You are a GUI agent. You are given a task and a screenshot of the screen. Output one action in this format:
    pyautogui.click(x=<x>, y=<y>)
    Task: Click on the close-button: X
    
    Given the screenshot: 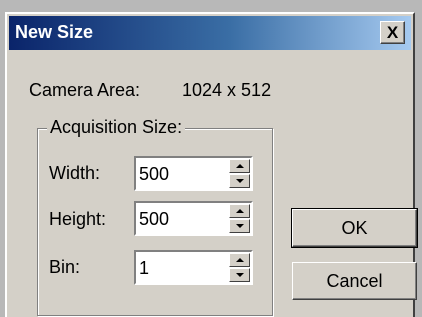 What is the action you would take?
    pyautogui.click(x=392, y=32)
    